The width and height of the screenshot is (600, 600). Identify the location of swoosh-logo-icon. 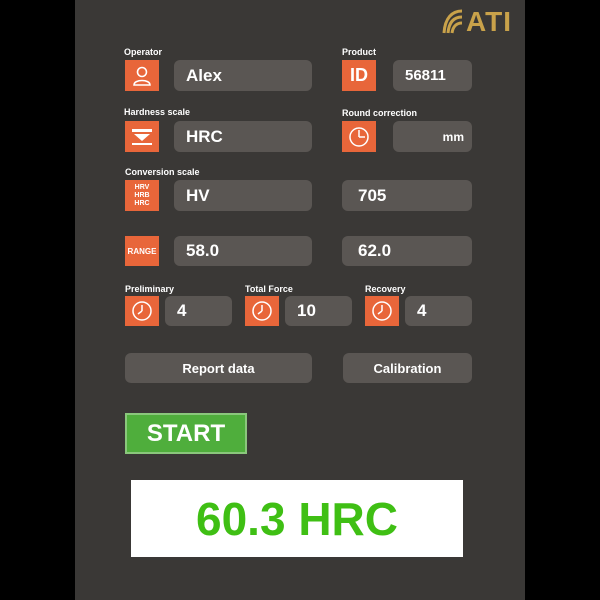
(452, 21).